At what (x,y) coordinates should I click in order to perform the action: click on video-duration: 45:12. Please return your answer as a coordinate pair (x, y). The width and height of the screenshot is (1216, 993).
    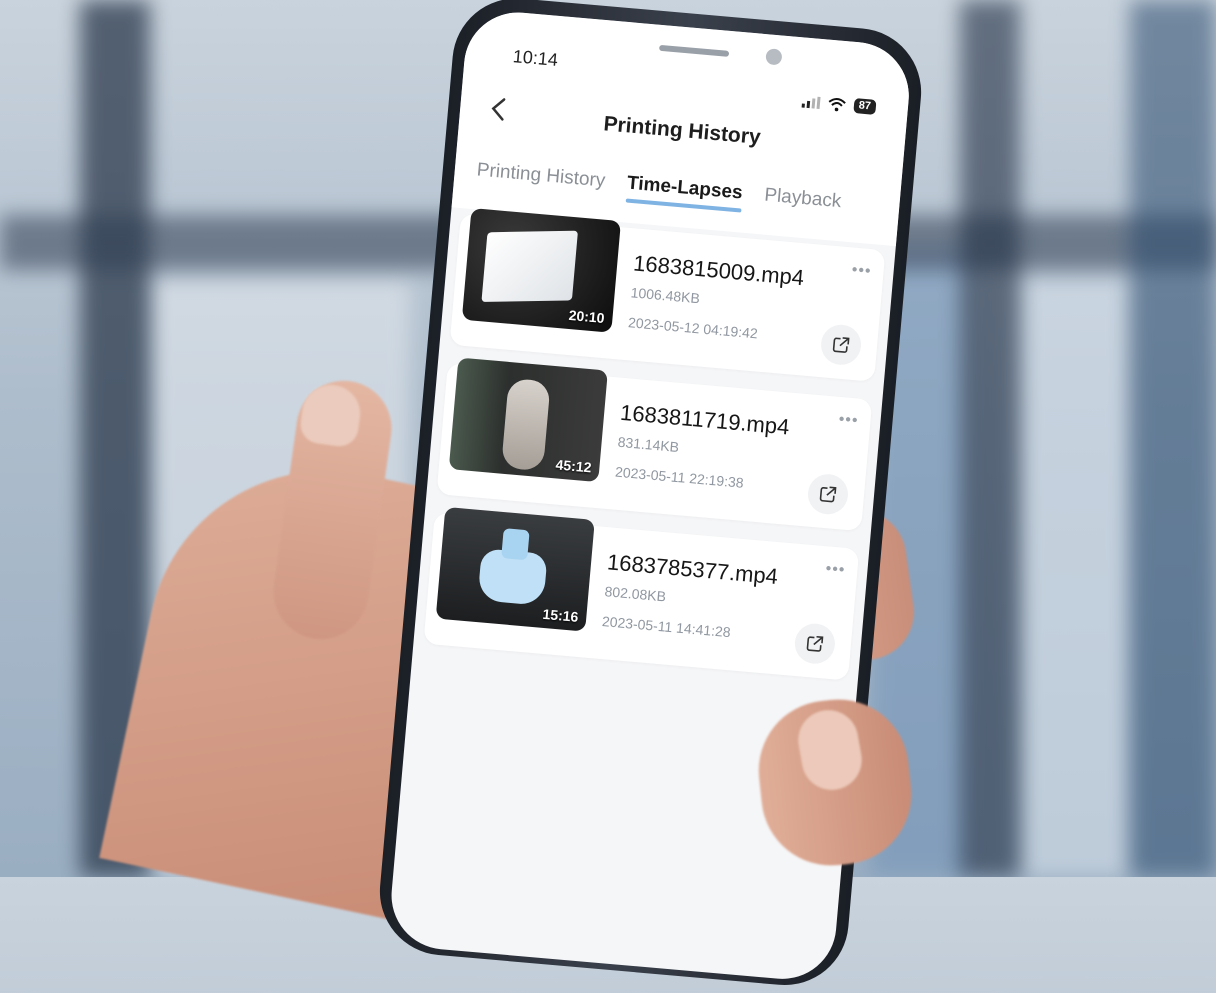
    Looking at the image, I should click on (574, 466).